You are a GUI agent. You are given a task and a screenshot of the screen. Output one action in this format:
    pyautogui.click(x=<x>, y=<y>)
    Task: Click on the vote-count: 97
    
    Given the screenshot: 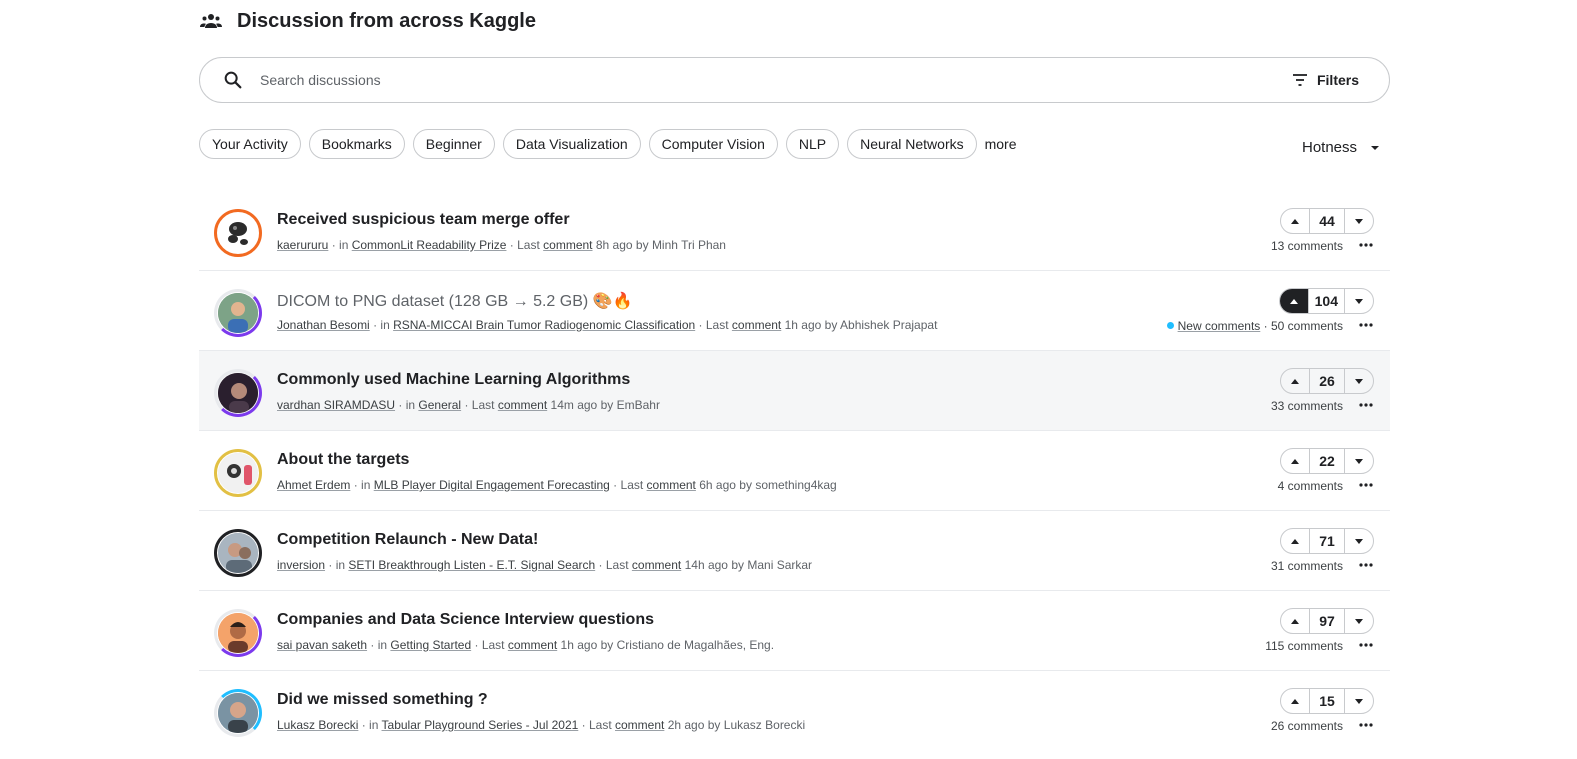 What is the action you would take?
    pyautogui.click(x=1327, y=621)
    